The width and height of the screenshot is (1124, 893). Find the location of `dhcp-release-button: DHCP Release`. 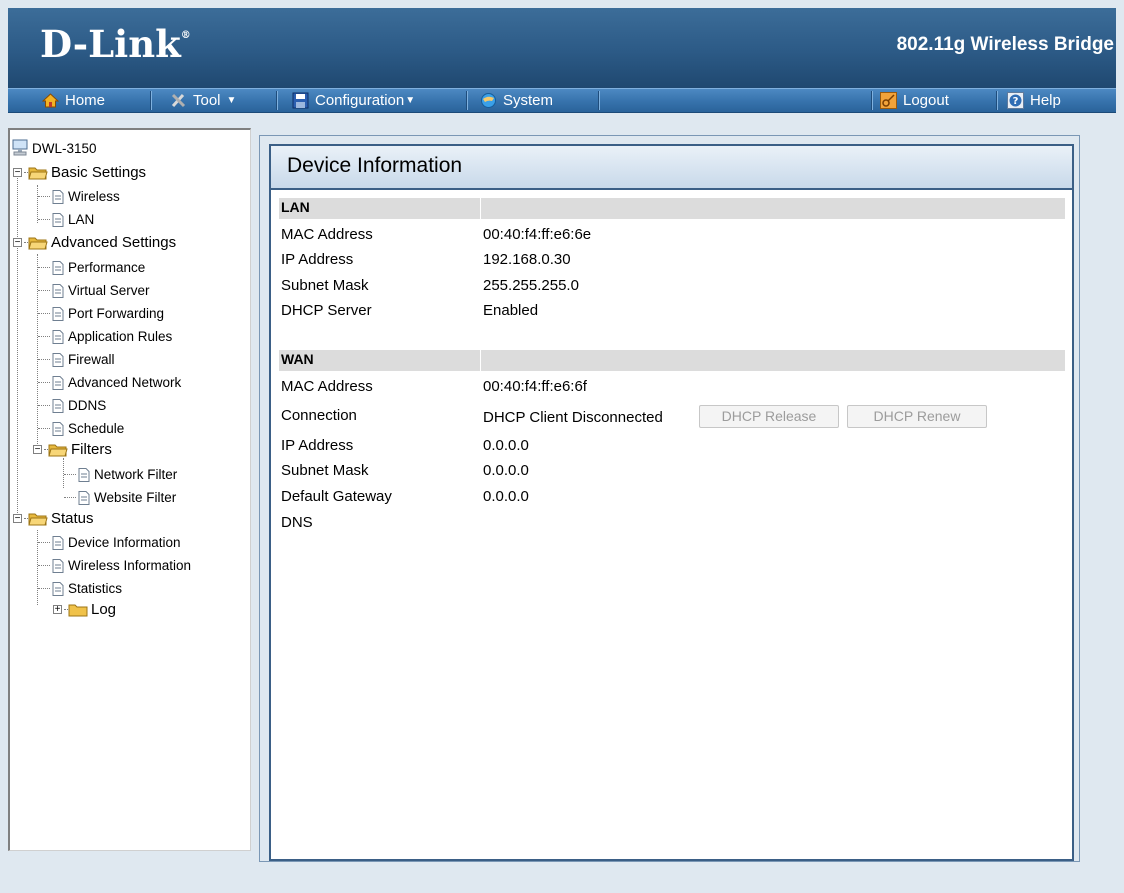

dhcp-release-button: DHCP Release is located at coordinates (769, 416).